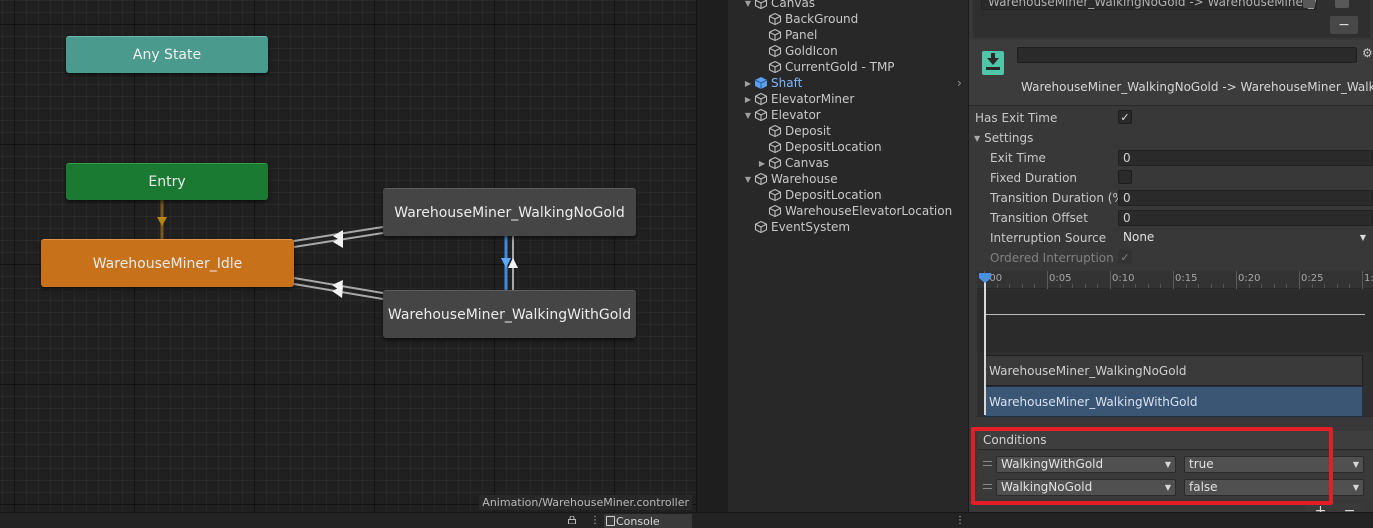 Image resolution: width=1373 pixels, height=528 pixels. Describe the element at coordinates (1033, 178) in the screenshot. I see `fixed-duration-row: Fixed Duration` at that location.